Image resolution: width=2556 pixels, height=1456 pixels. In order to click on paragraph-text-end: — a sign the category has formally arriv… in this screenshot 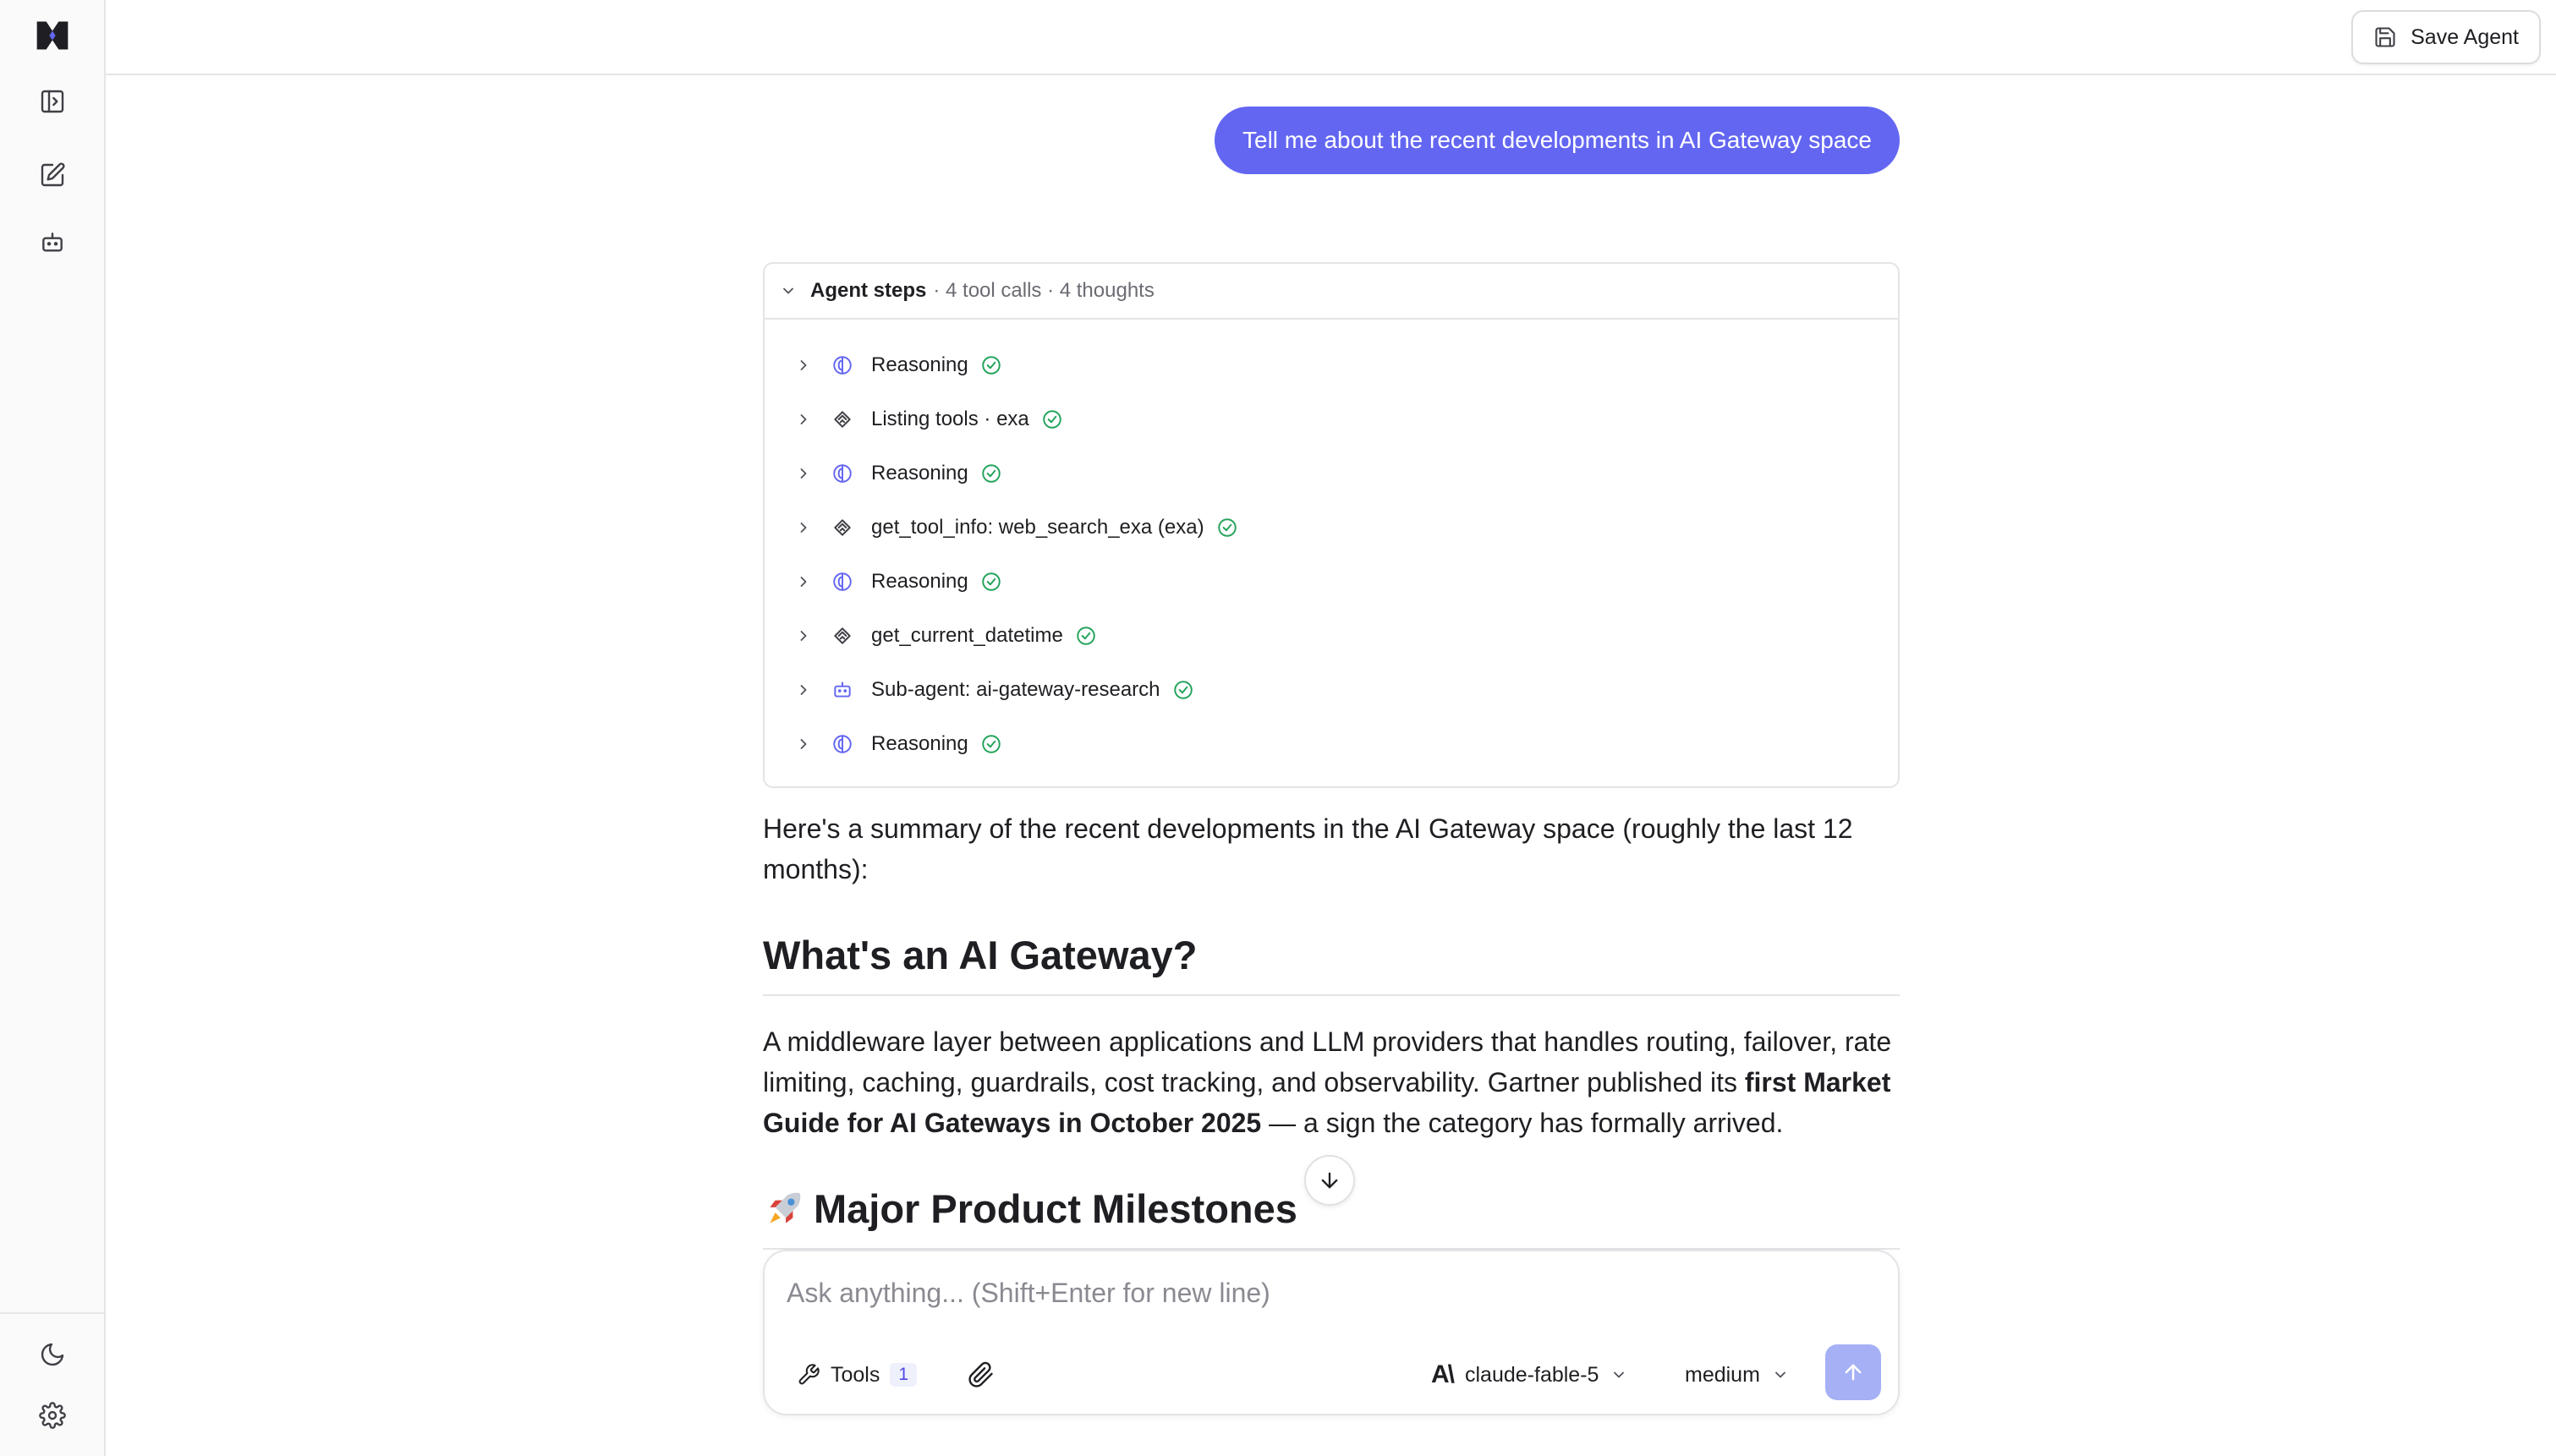, I will do `click(1522, 1123)`.